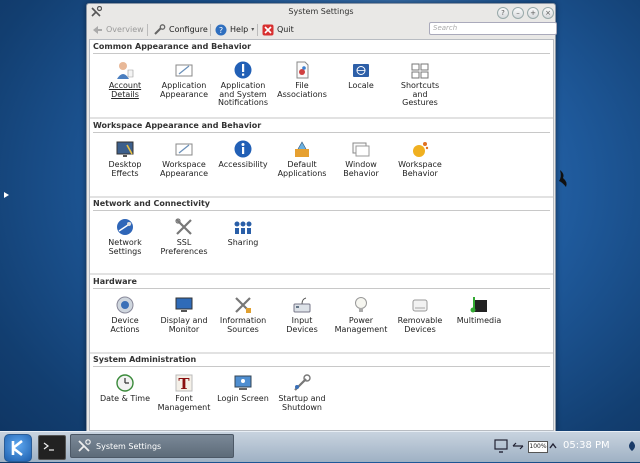  Describe the element at coordinates (420, 84) in the screenshot. I see `item-shortcuts-gestures: Shortcuts and Gestures` at that location.